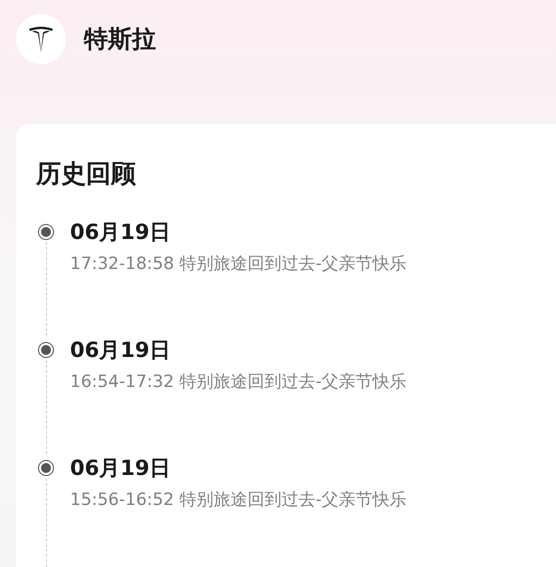 This screenshot has width=556, height=567. Describe the element at coordinates (86, 174) in the screenshot. I see `card-title: 历史回顾` at that location.